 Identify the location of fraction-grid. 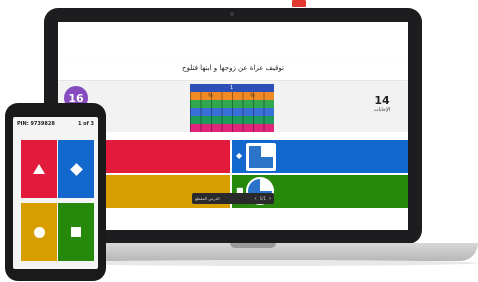
(232, 112).